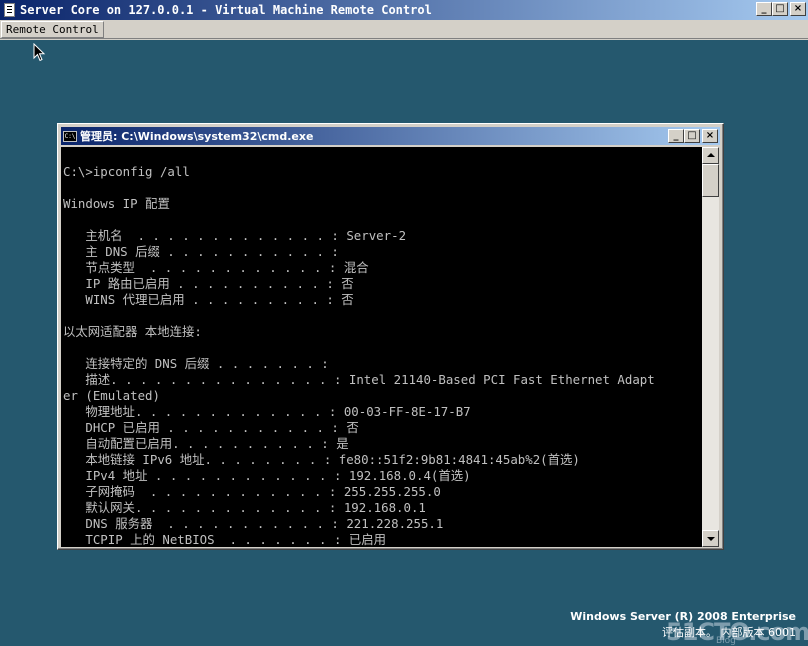 The width and height of the screenshot is (808, 646). Describe the element at coordinates (390, 136) in the screenshot. I see `cmd-titlebar: C:\ 管理员: C:\Windows\system32\cmd.exe` at that location.